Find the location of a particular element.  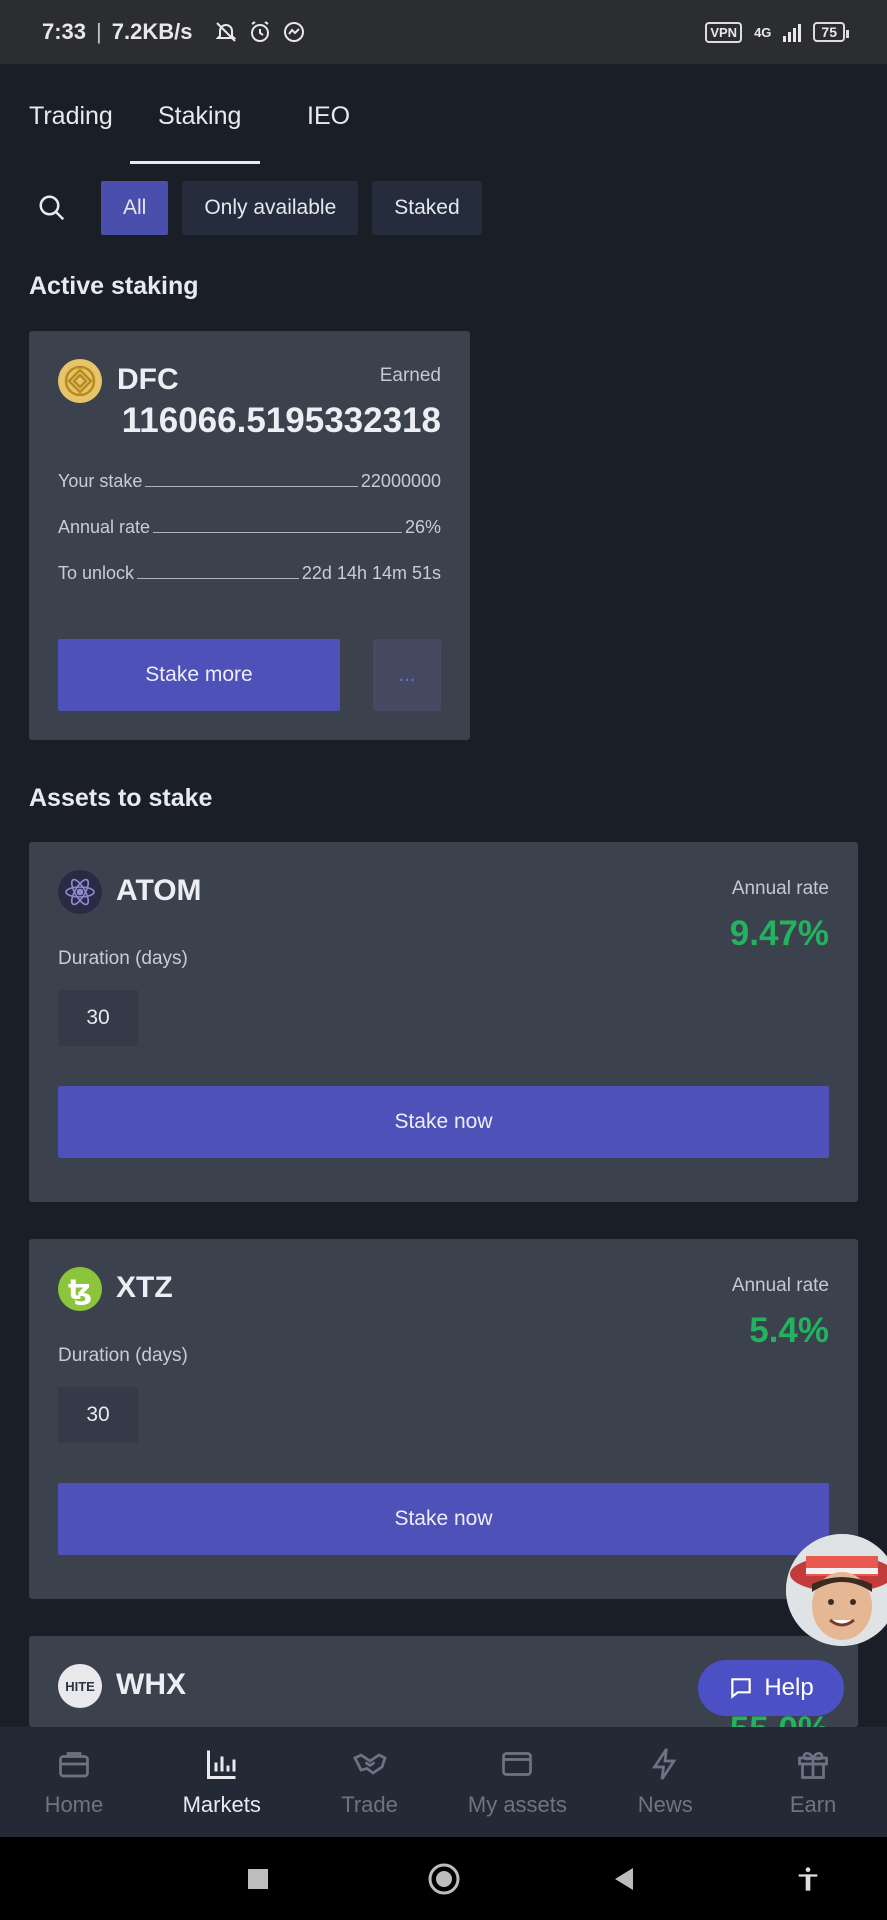

help-button: Help is located at coordinates (771, 1688).